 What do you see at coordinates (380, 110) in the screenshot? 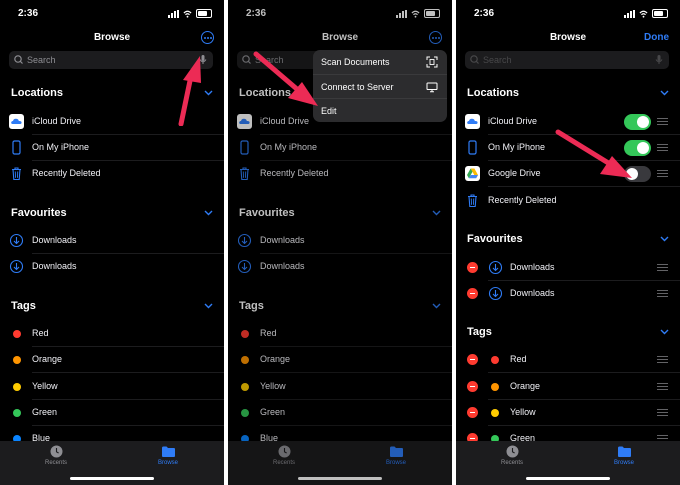
I see `menu-item-edit: Edit` at bounding box center [380, 110].